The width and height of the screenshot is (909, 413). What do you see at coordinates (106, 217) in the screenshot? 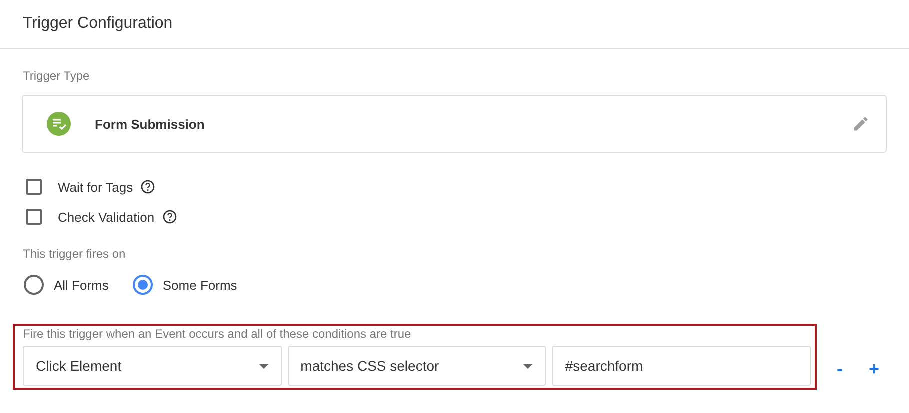
I see `checkbox-label: Check Validation` at bounding box center [106, 217].